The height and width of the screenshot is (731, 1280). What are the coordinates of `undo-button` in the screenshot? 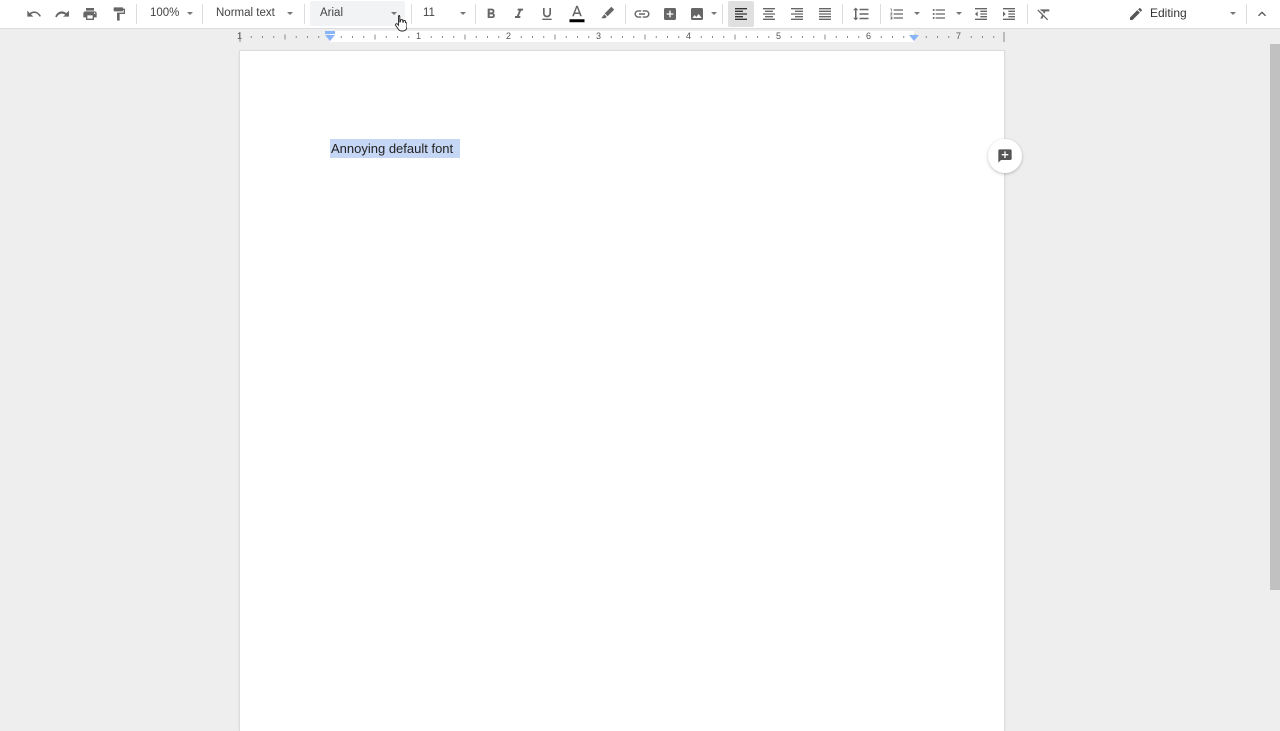 It's located at (34, 14).